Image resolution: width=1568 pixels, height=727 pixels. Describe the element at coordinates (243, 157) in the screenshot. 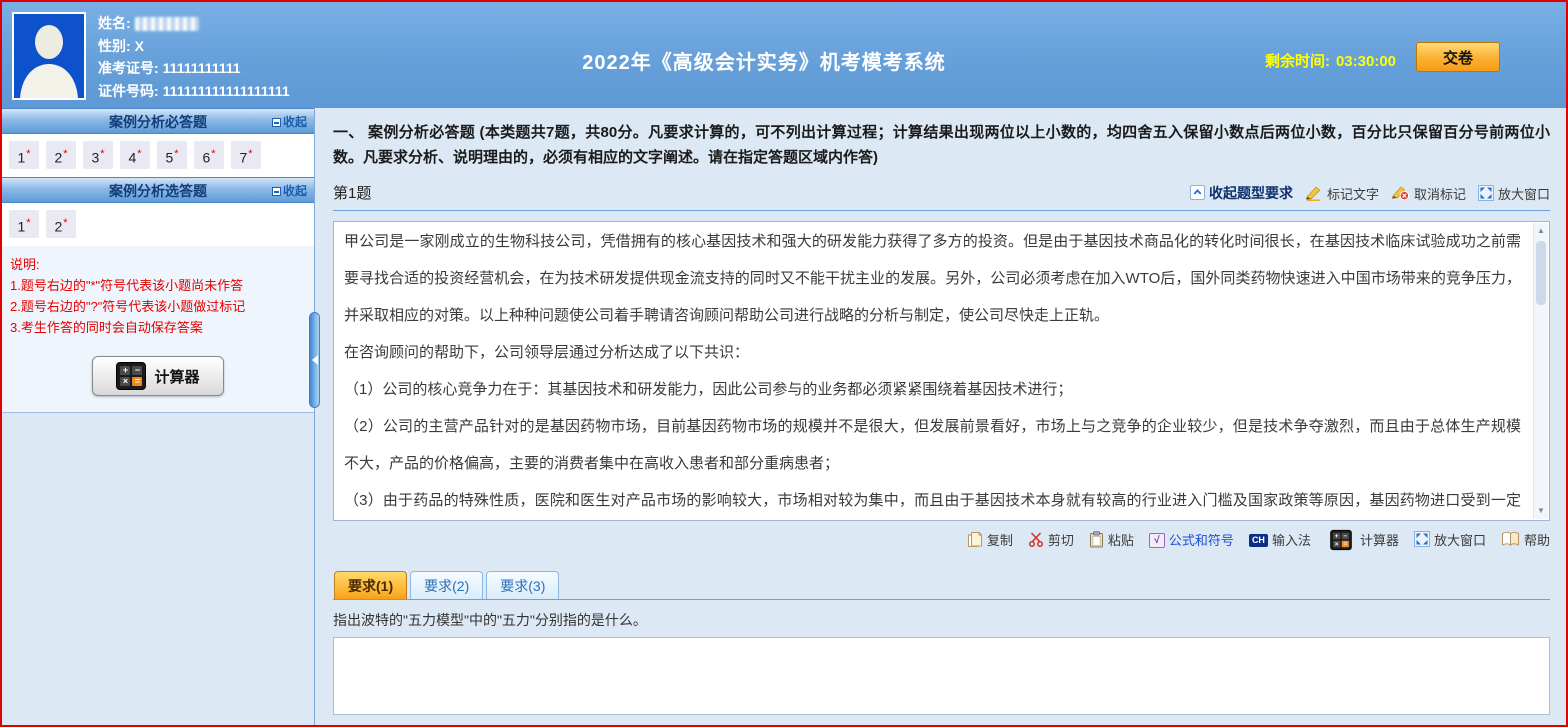

I see `question-num: 7` at that location.